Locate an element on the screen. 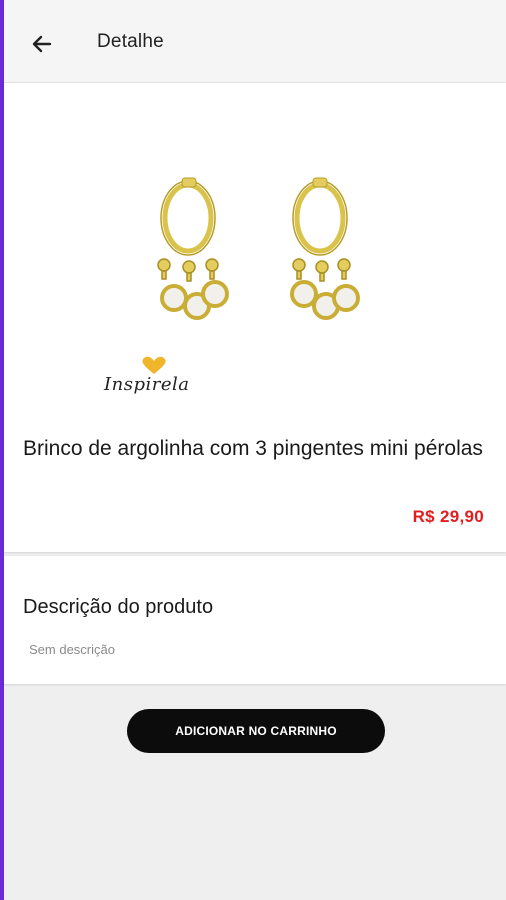  page-title: Detalhe is located at coordinates (130, 41).